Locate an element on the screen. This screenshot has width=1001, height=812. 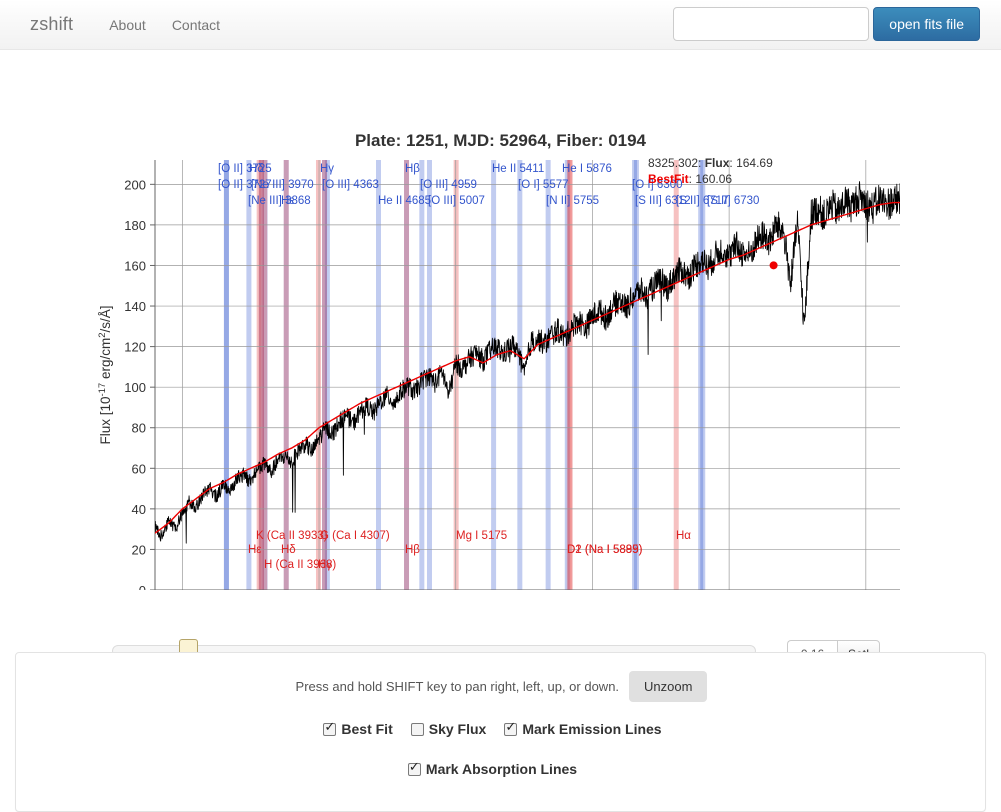
svg-text: K (Ca II 3933) is located at coordinates (292, 536).